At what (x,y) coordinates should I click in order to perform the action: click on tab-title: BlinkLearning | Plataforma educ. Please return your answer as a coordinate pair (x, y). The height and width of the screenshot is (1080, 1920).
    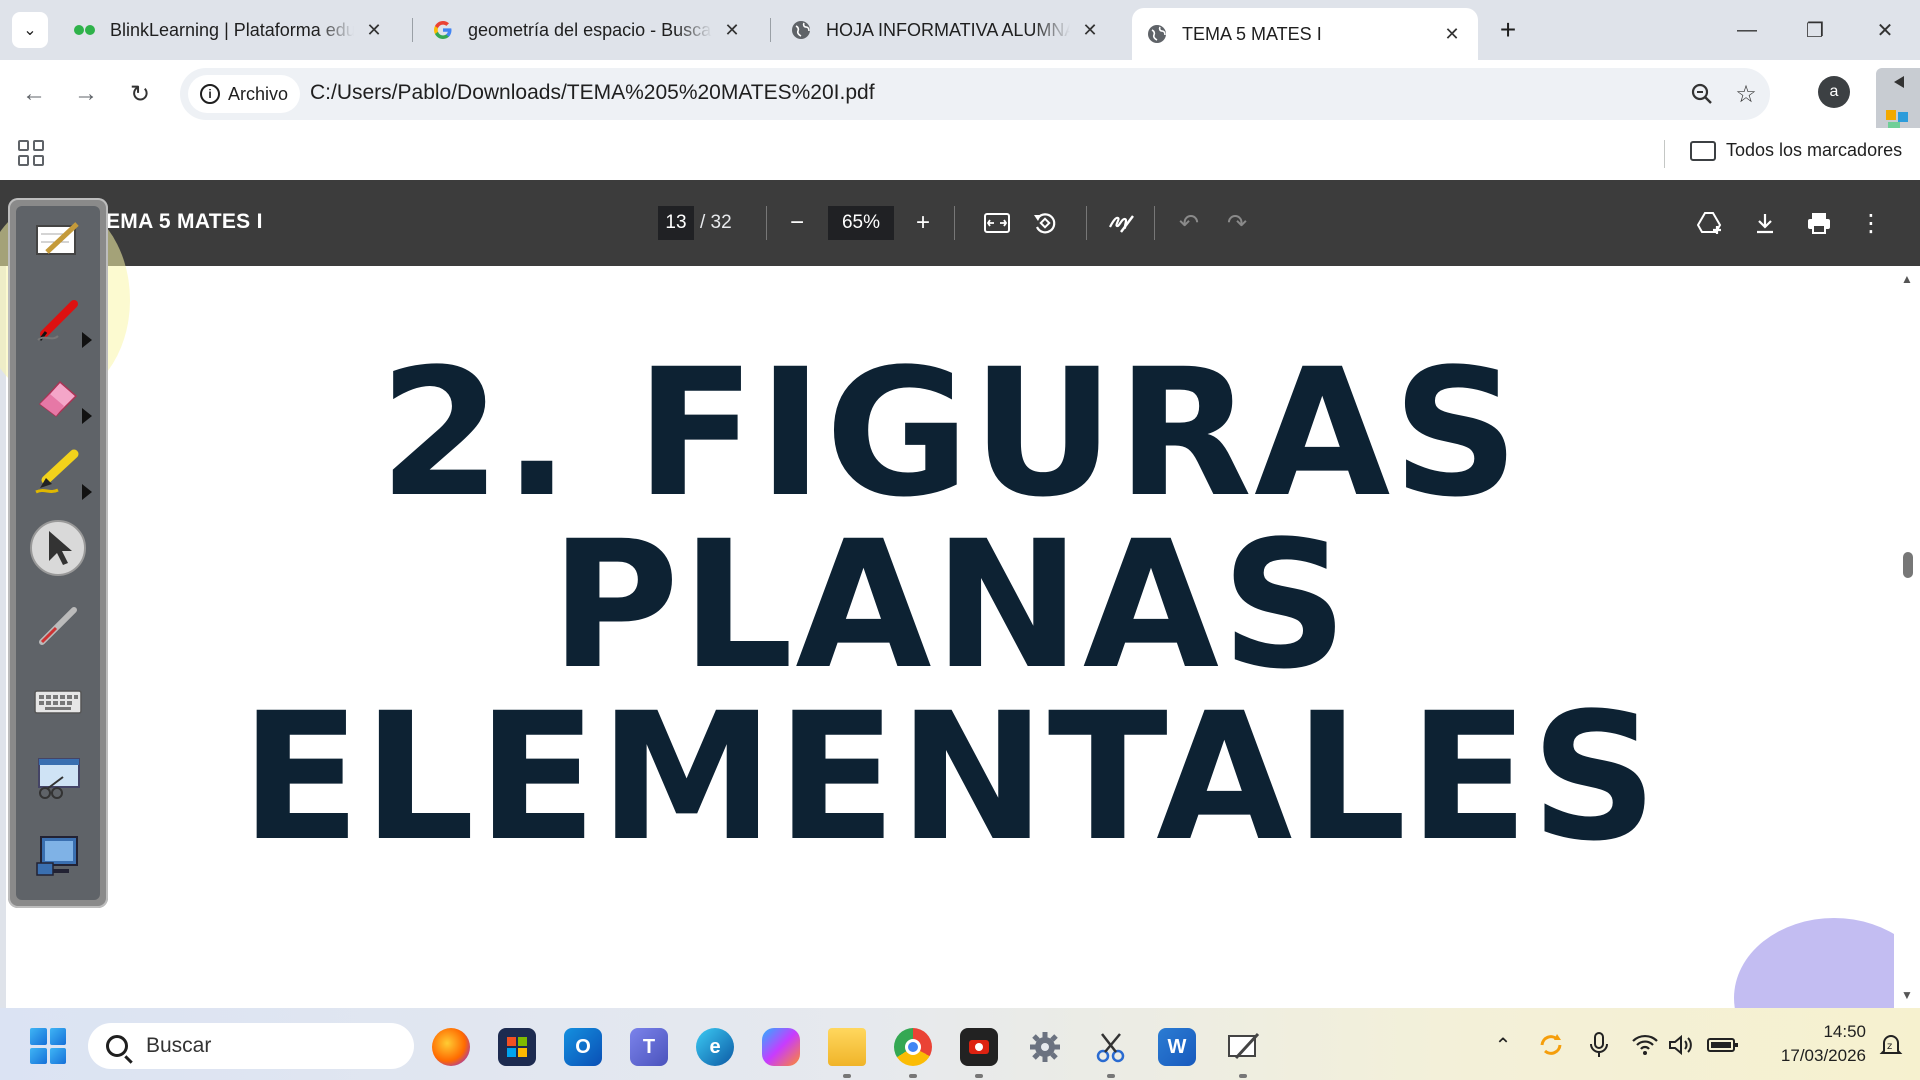
    Looking at the image, I should click on (232, 29).